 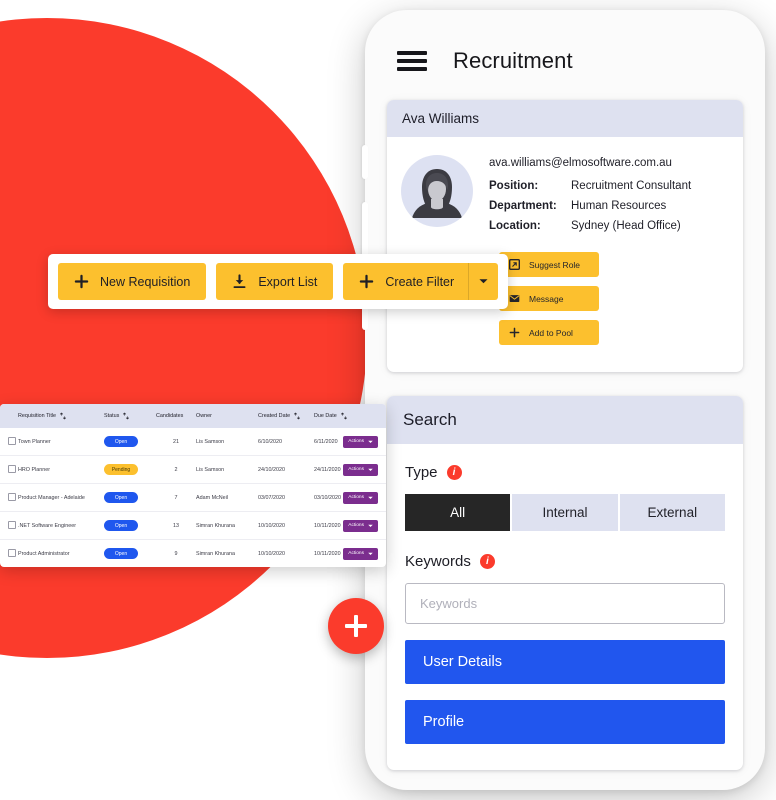 I want to click on column-header-created-date: Created Date, so click(x=286, y=416).